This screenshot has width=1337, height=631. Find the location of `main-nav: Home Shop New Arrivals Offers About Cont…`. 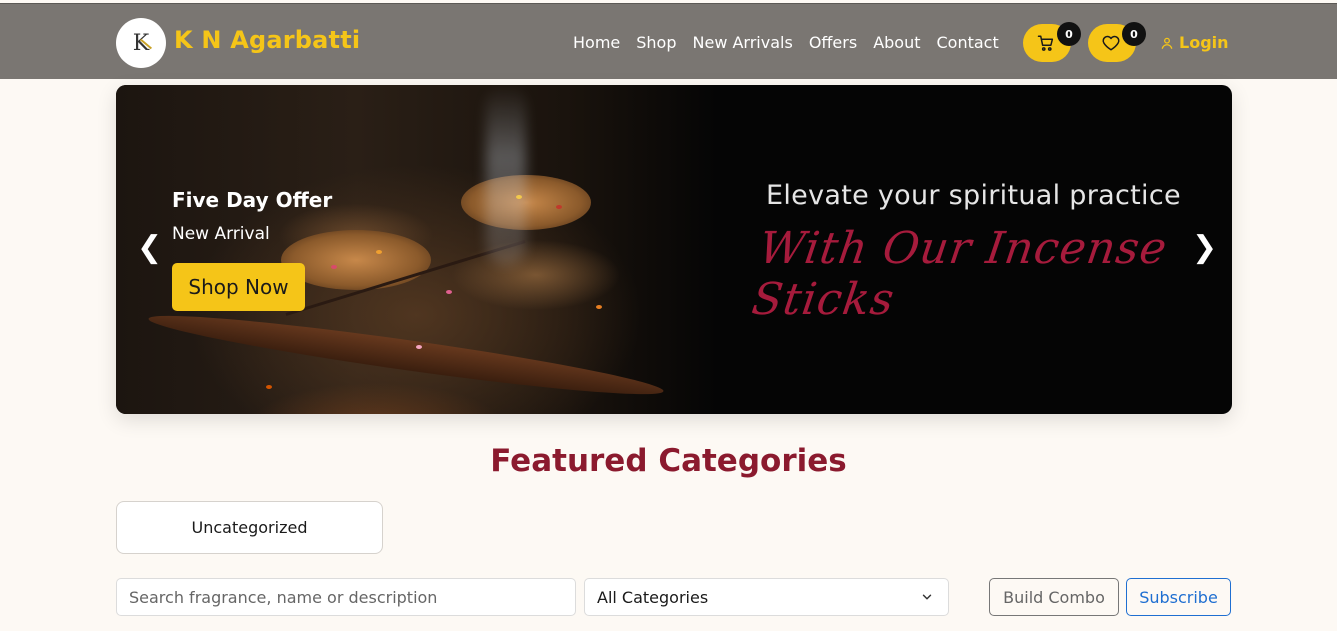

main-nav: Home Shop New Arrivals Offers About Cont… is located at coordinates (794, 42).